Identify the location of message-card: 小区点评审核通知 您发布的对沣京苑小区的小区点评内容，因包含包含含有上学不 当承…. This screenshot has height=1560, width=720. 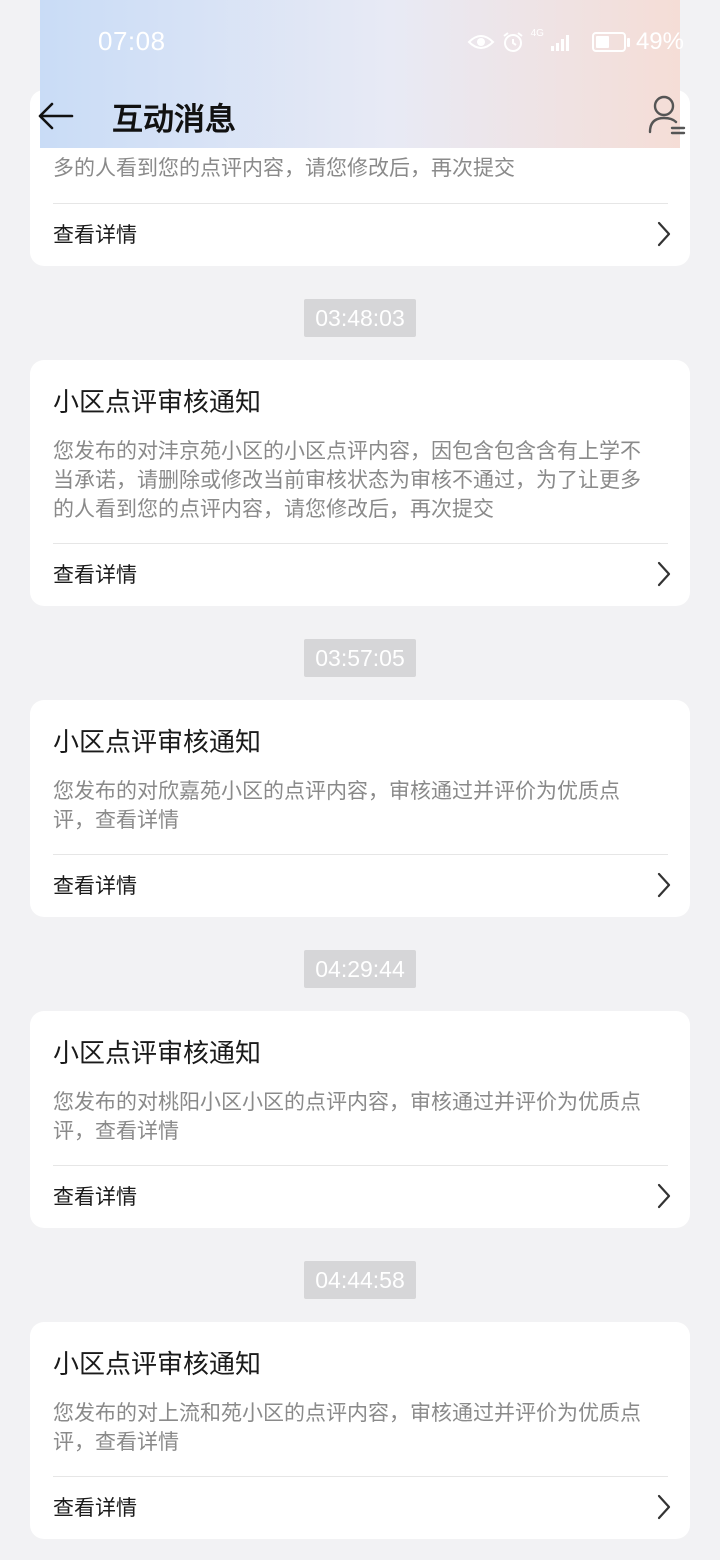
(360, 483).